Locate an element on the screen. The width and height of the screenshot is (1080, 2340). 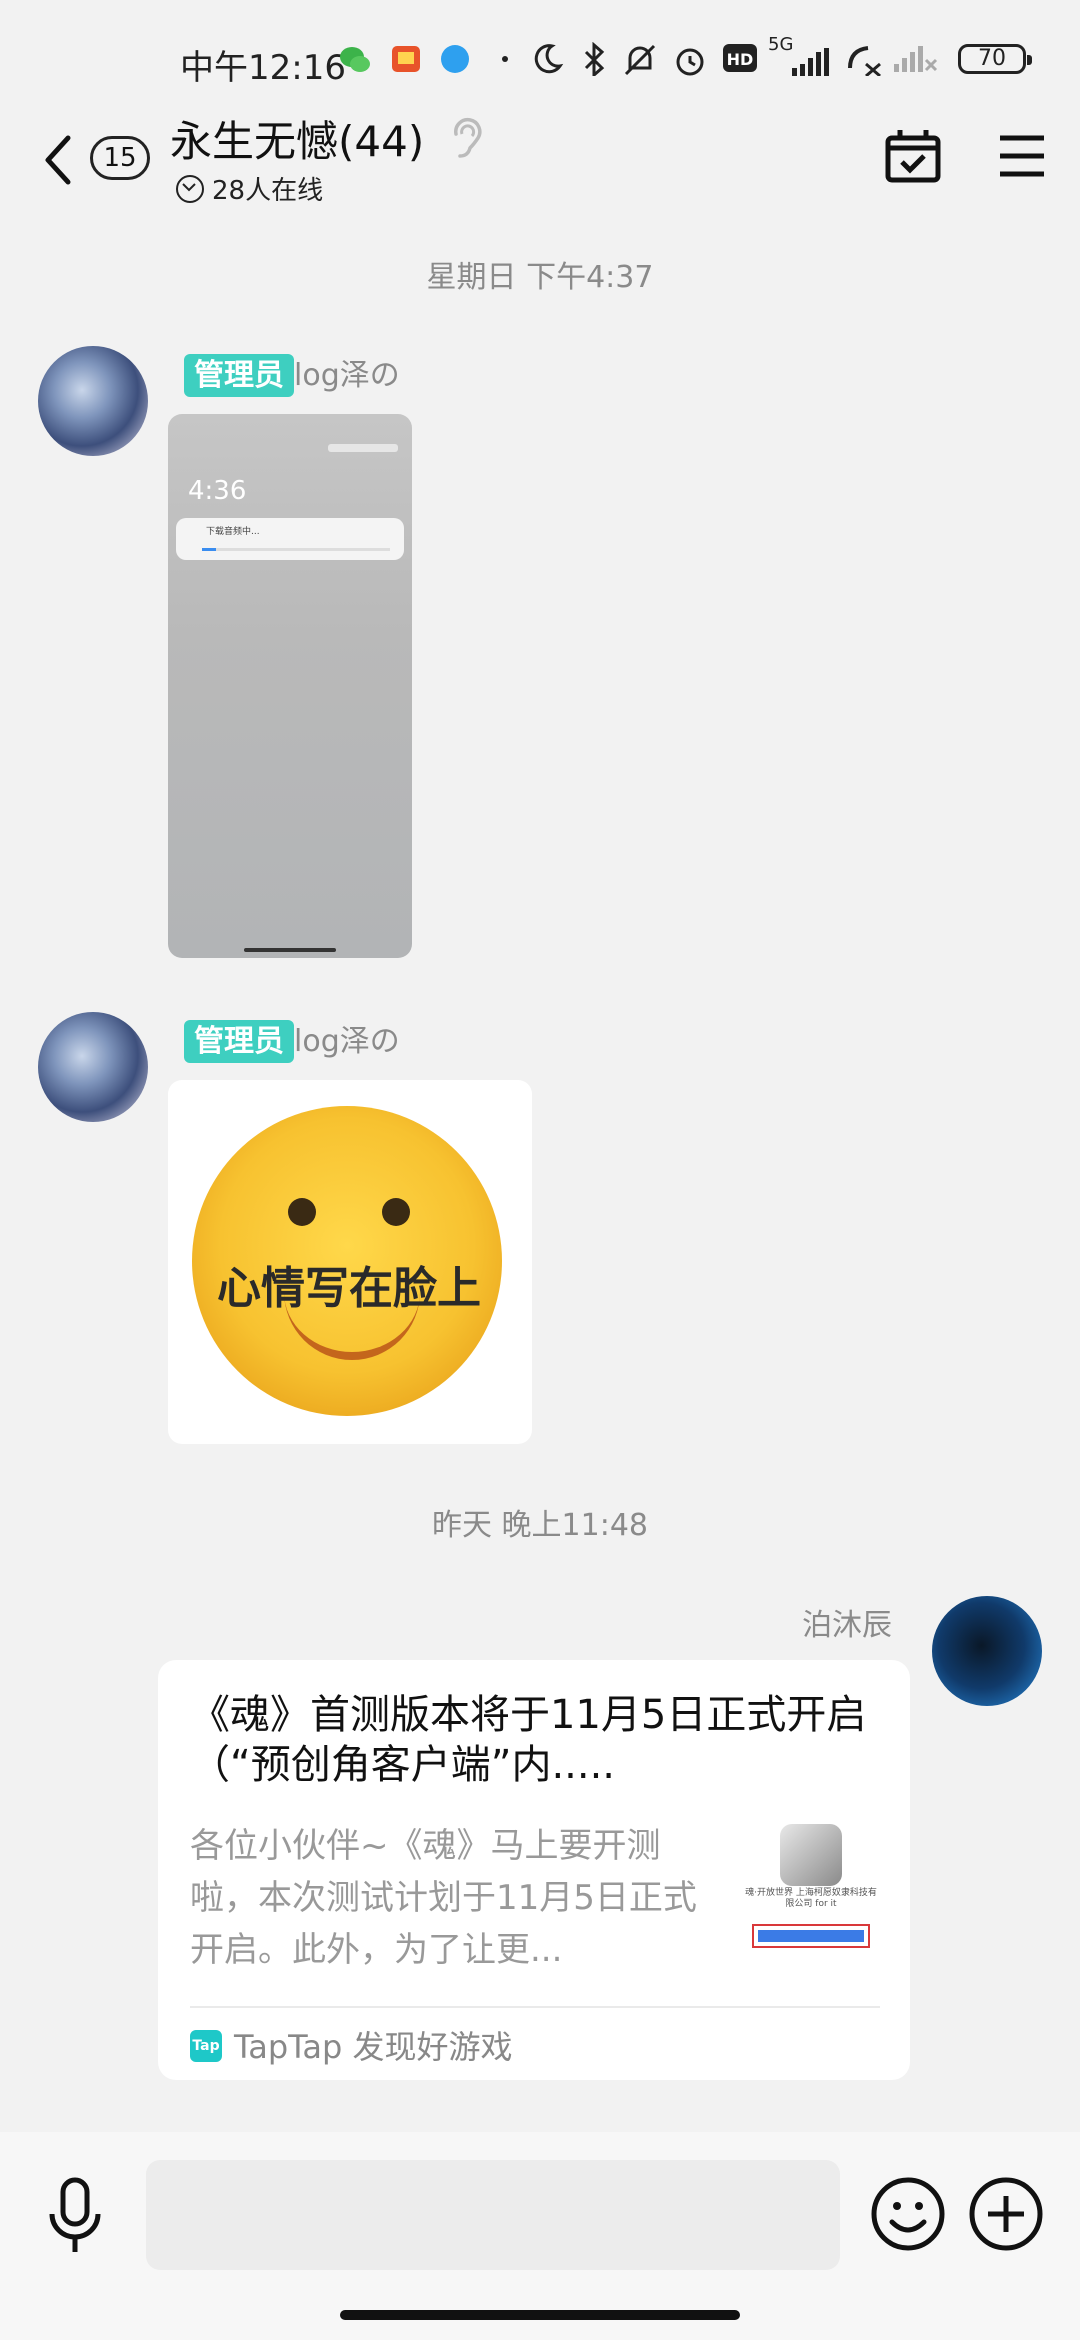
more-notifications-dot is located at coordinates (505, 59).